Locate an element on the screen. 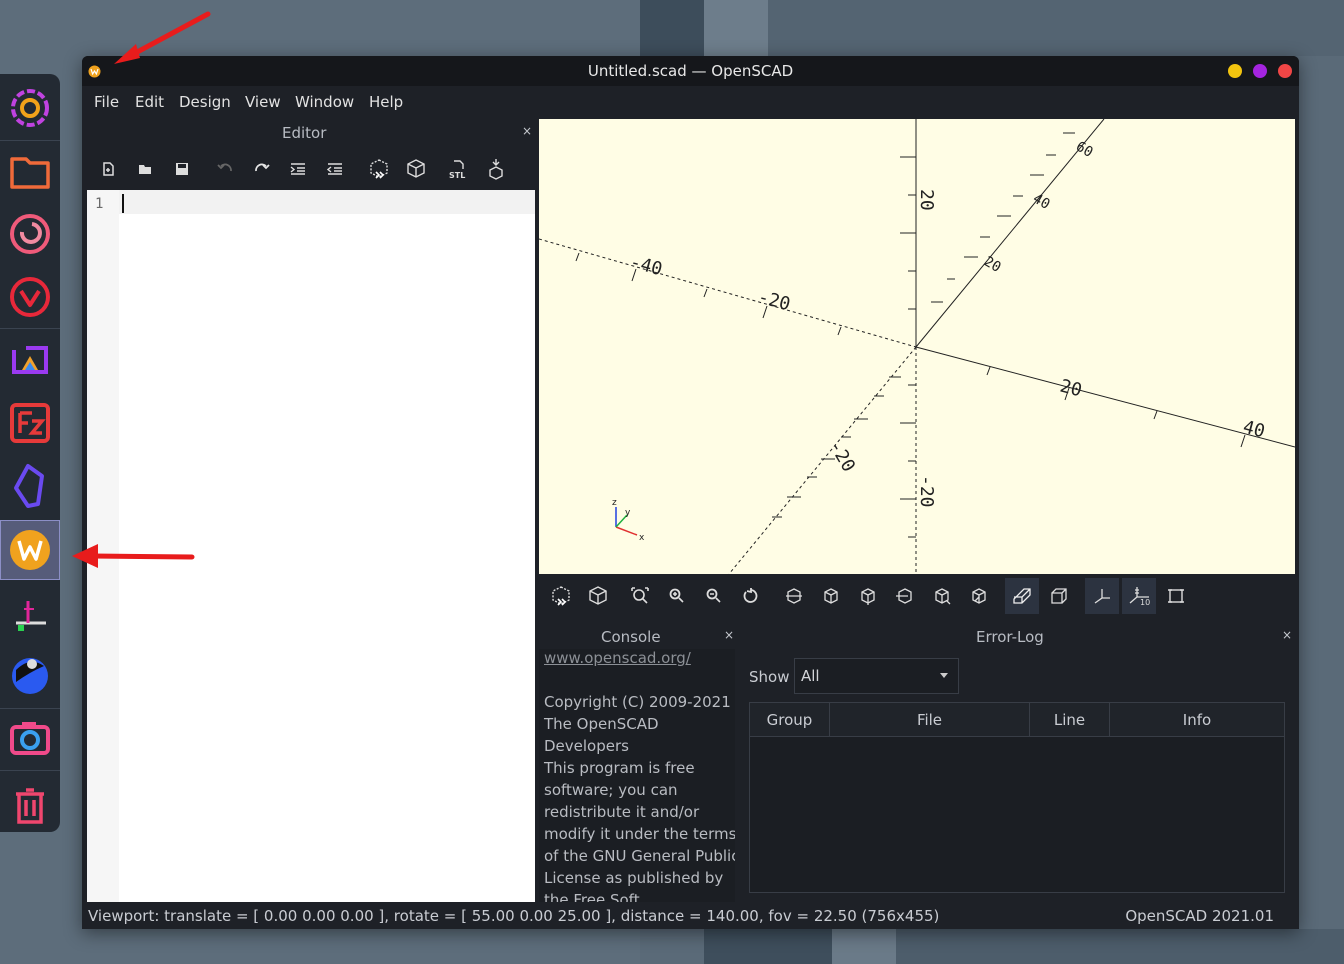  show-edges-icon is located at coordinates (1176, 596).